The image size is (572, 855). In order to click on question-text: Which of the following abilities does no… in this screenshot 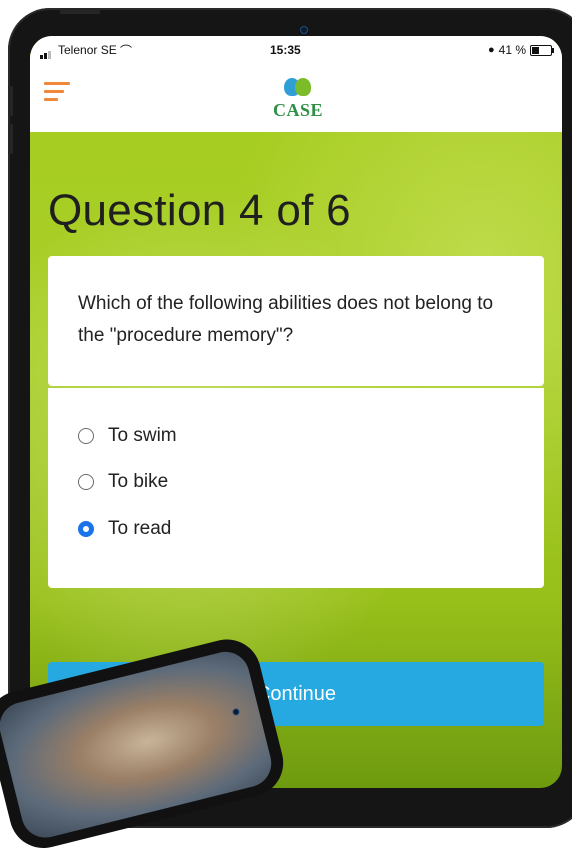, I will do `click(286, 319)`.